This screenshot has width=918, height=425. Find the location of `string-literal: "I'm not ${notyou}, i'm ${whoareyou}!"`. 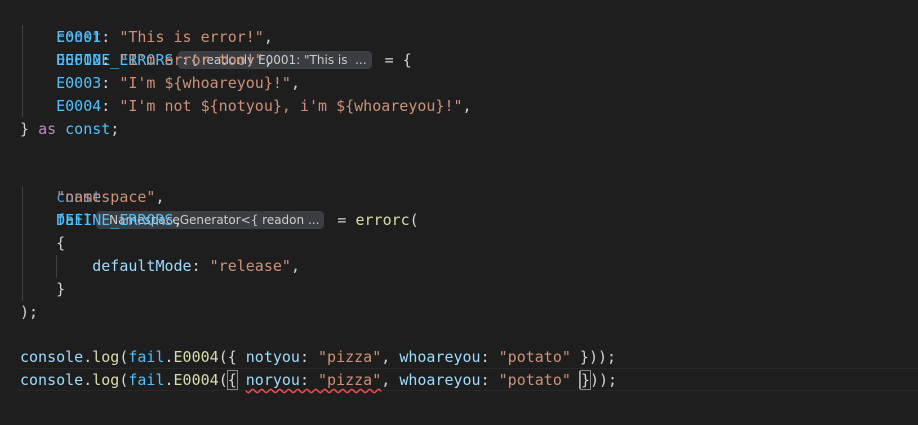

string-literal: "I'm not ${notyou}, i'm ${whoareyou}!" is located at coordinates (291, 106).